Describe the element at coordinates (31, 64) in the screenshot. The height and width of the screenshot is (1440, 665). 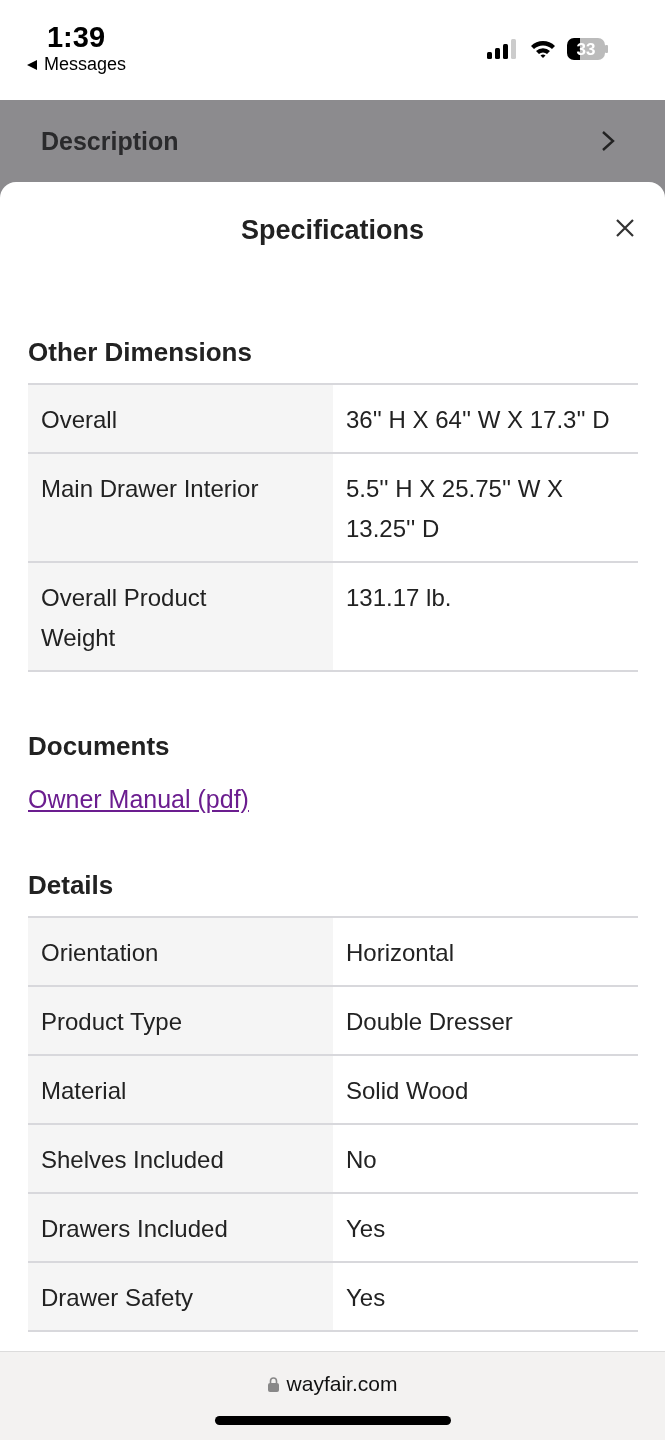
I see `back-triangle-icon` at that location.